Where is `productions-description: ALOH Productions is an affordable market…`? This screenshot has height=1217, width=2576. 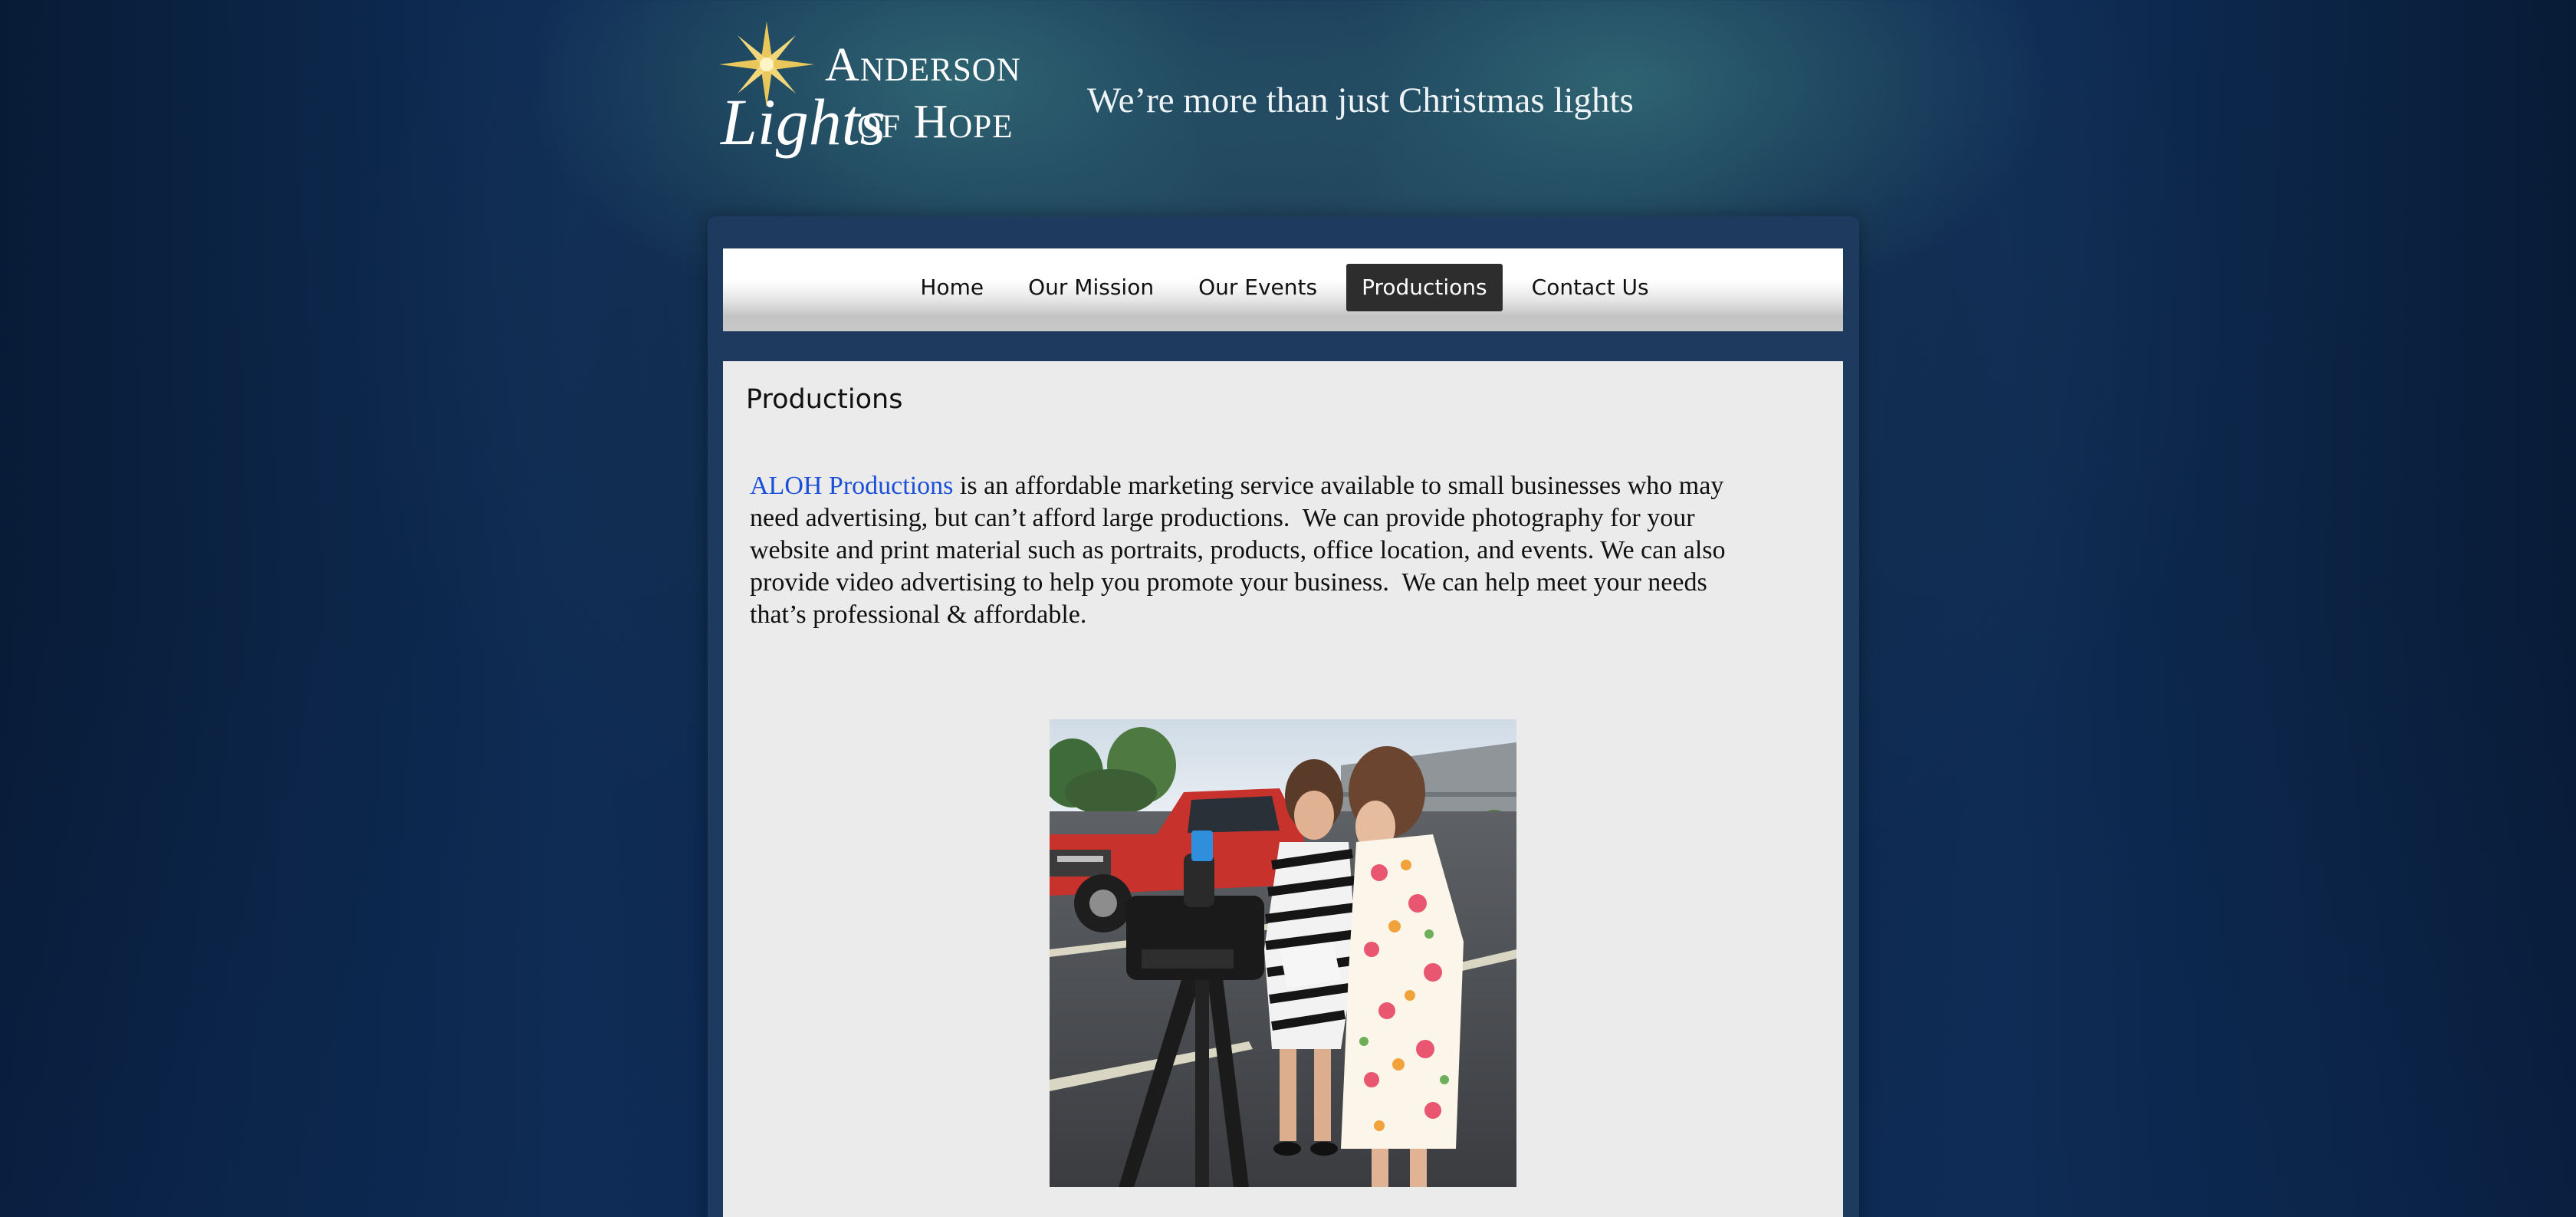
productions-description: ALOH Productions is an affordable market… is located at coordinates (1286, 550).